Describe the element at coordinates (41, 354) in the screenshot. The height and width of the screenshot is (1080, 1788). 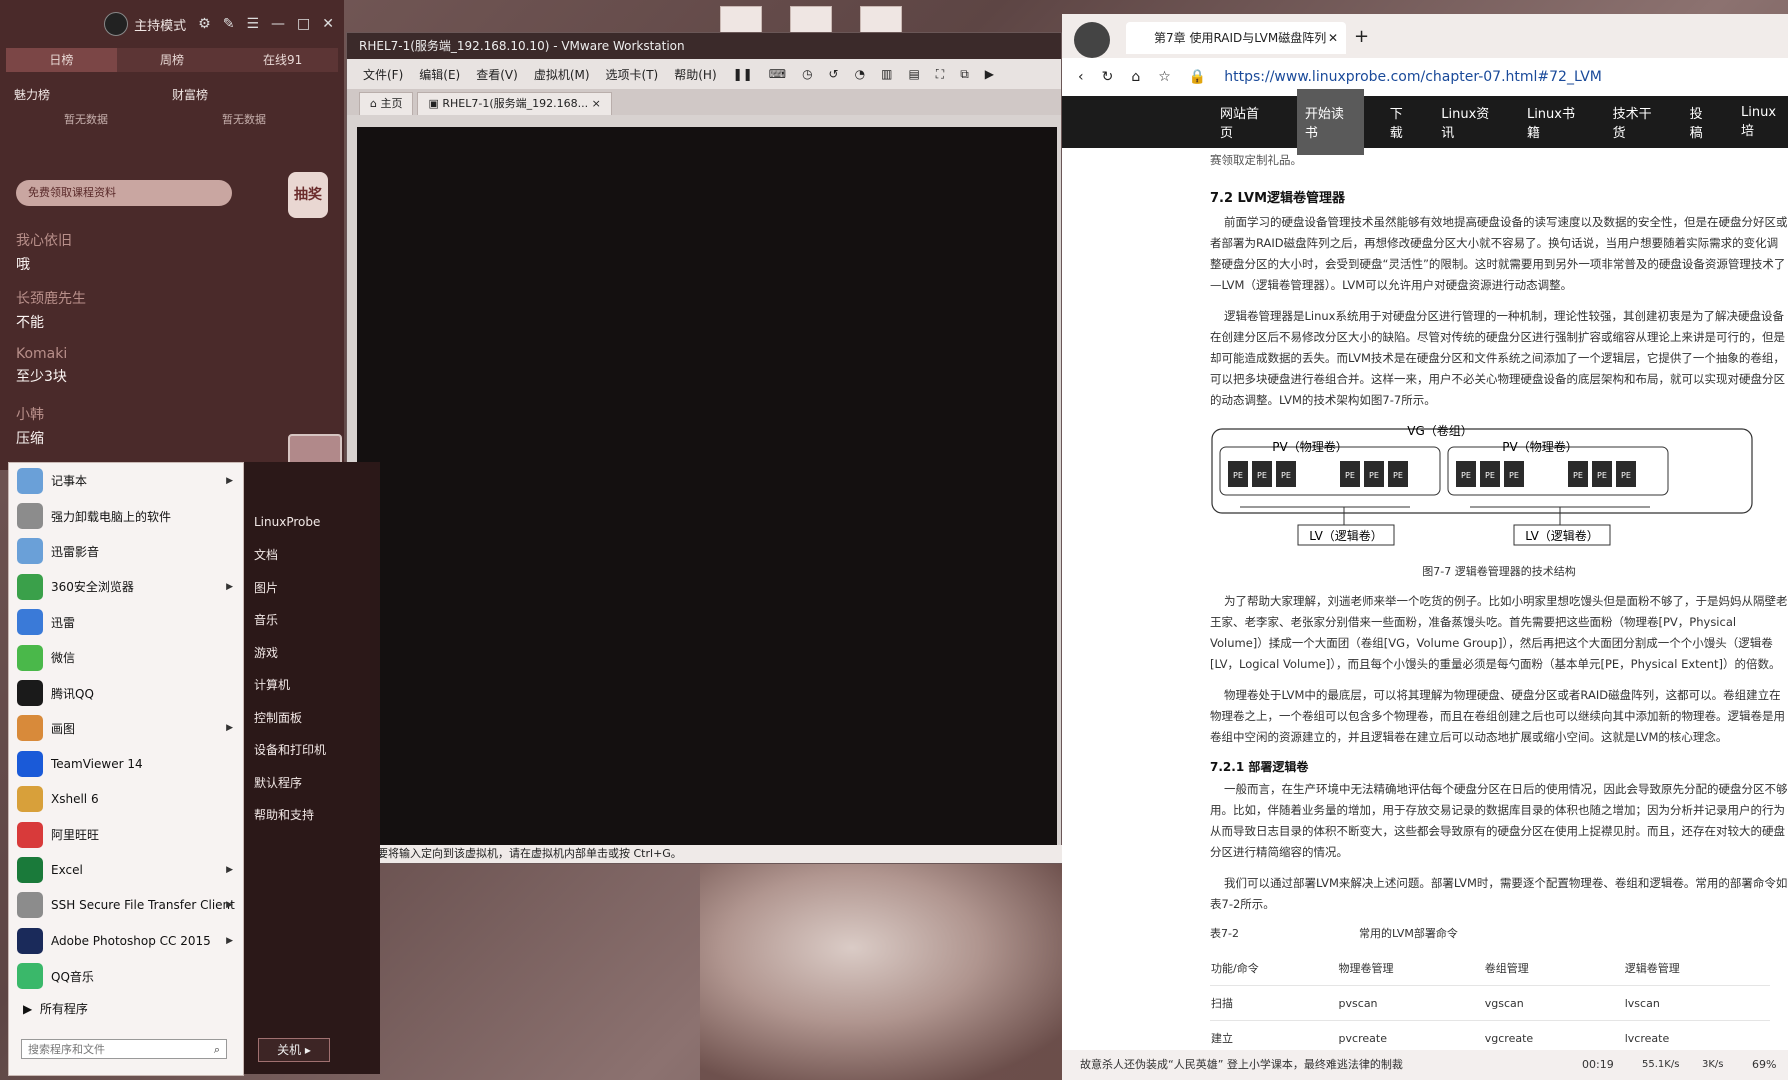
I see `chat-message-user: Komaki` at that location.